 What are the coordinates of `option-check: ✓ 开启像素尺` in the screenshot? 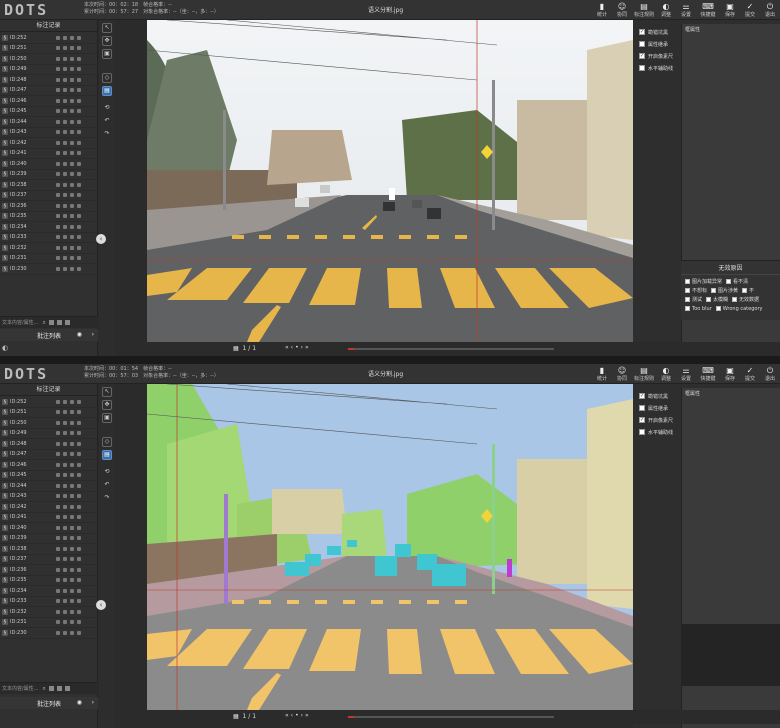 It's located at (656, 56).